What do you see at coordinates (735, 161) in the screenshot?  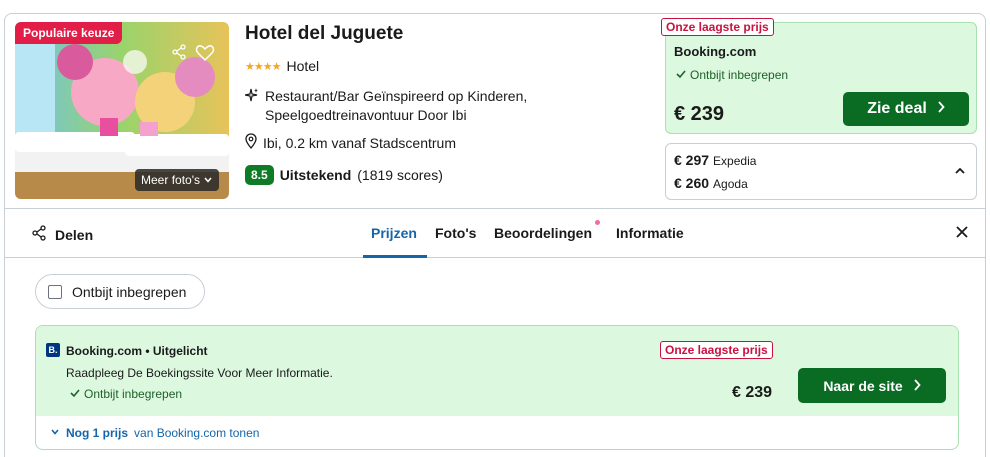 I see `other-price-site: Expedia` at bounding box center [735, 161].